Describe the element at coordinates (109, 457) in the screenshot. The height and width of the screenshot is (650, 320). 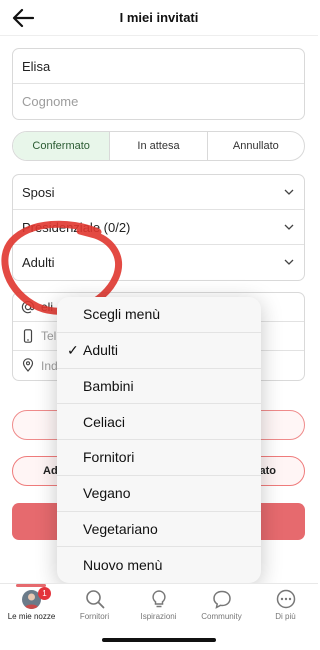
I see `menu-option-label: Fornitori` at that location.